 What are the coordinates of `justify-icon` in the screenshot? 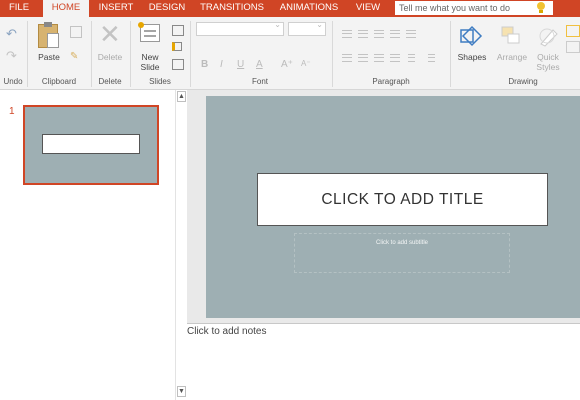 It's located at (395, 58).